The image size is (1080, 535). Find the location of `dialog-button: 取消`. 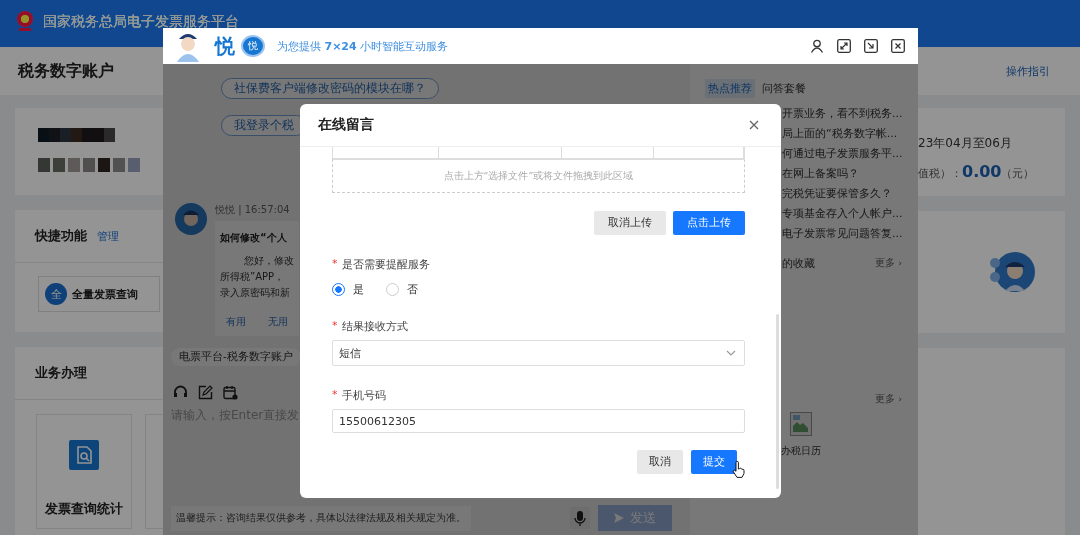

dialog-button: 取消 is located at coordinates (660, 462).